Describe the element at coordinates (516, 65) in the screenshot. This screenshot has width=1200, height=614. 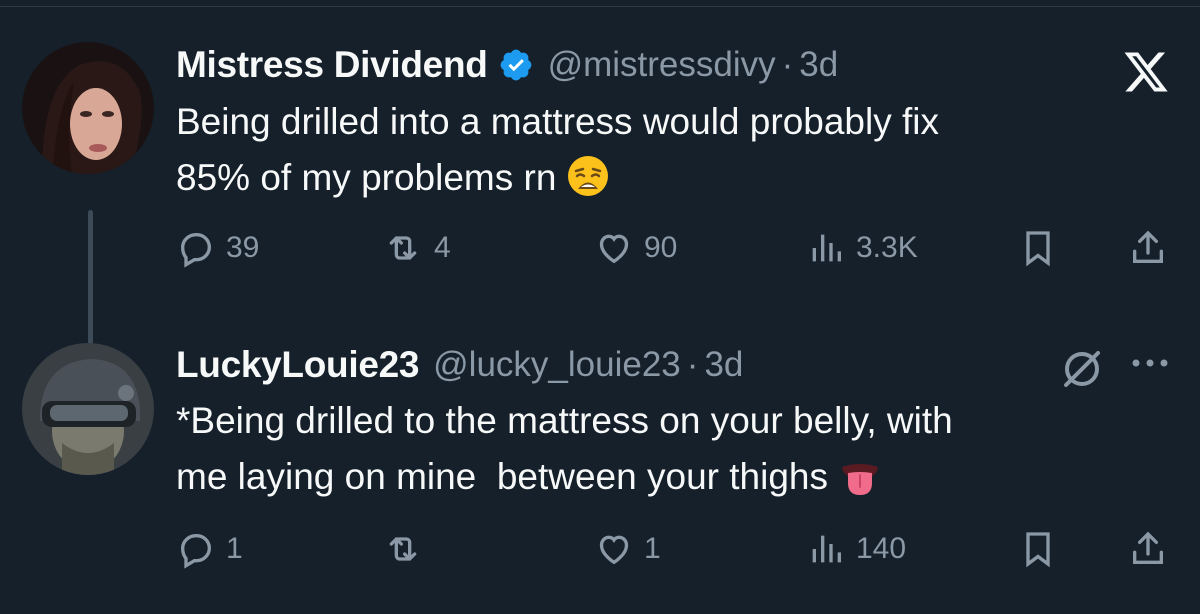
I see `verified-badge-icon` at that location.